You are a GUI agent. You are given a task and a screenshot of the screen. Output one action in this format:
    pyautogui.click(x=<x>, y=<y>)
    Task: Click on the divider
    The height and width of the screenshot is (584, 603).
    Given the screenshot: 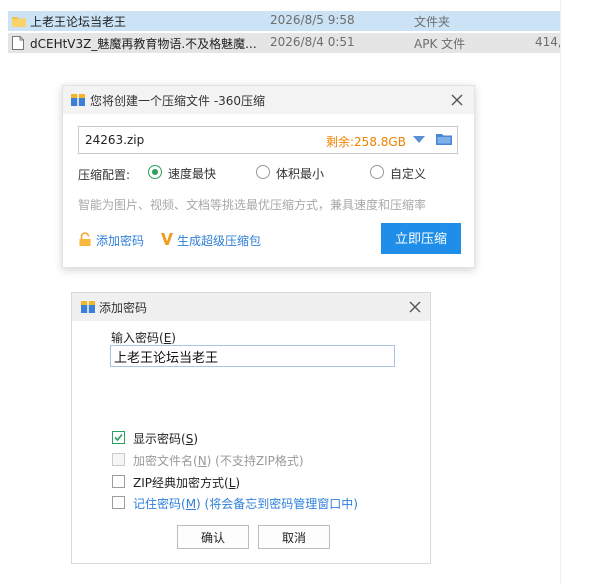 What is the action you would take?
    pyautogui.click(x=560, y=292)
    